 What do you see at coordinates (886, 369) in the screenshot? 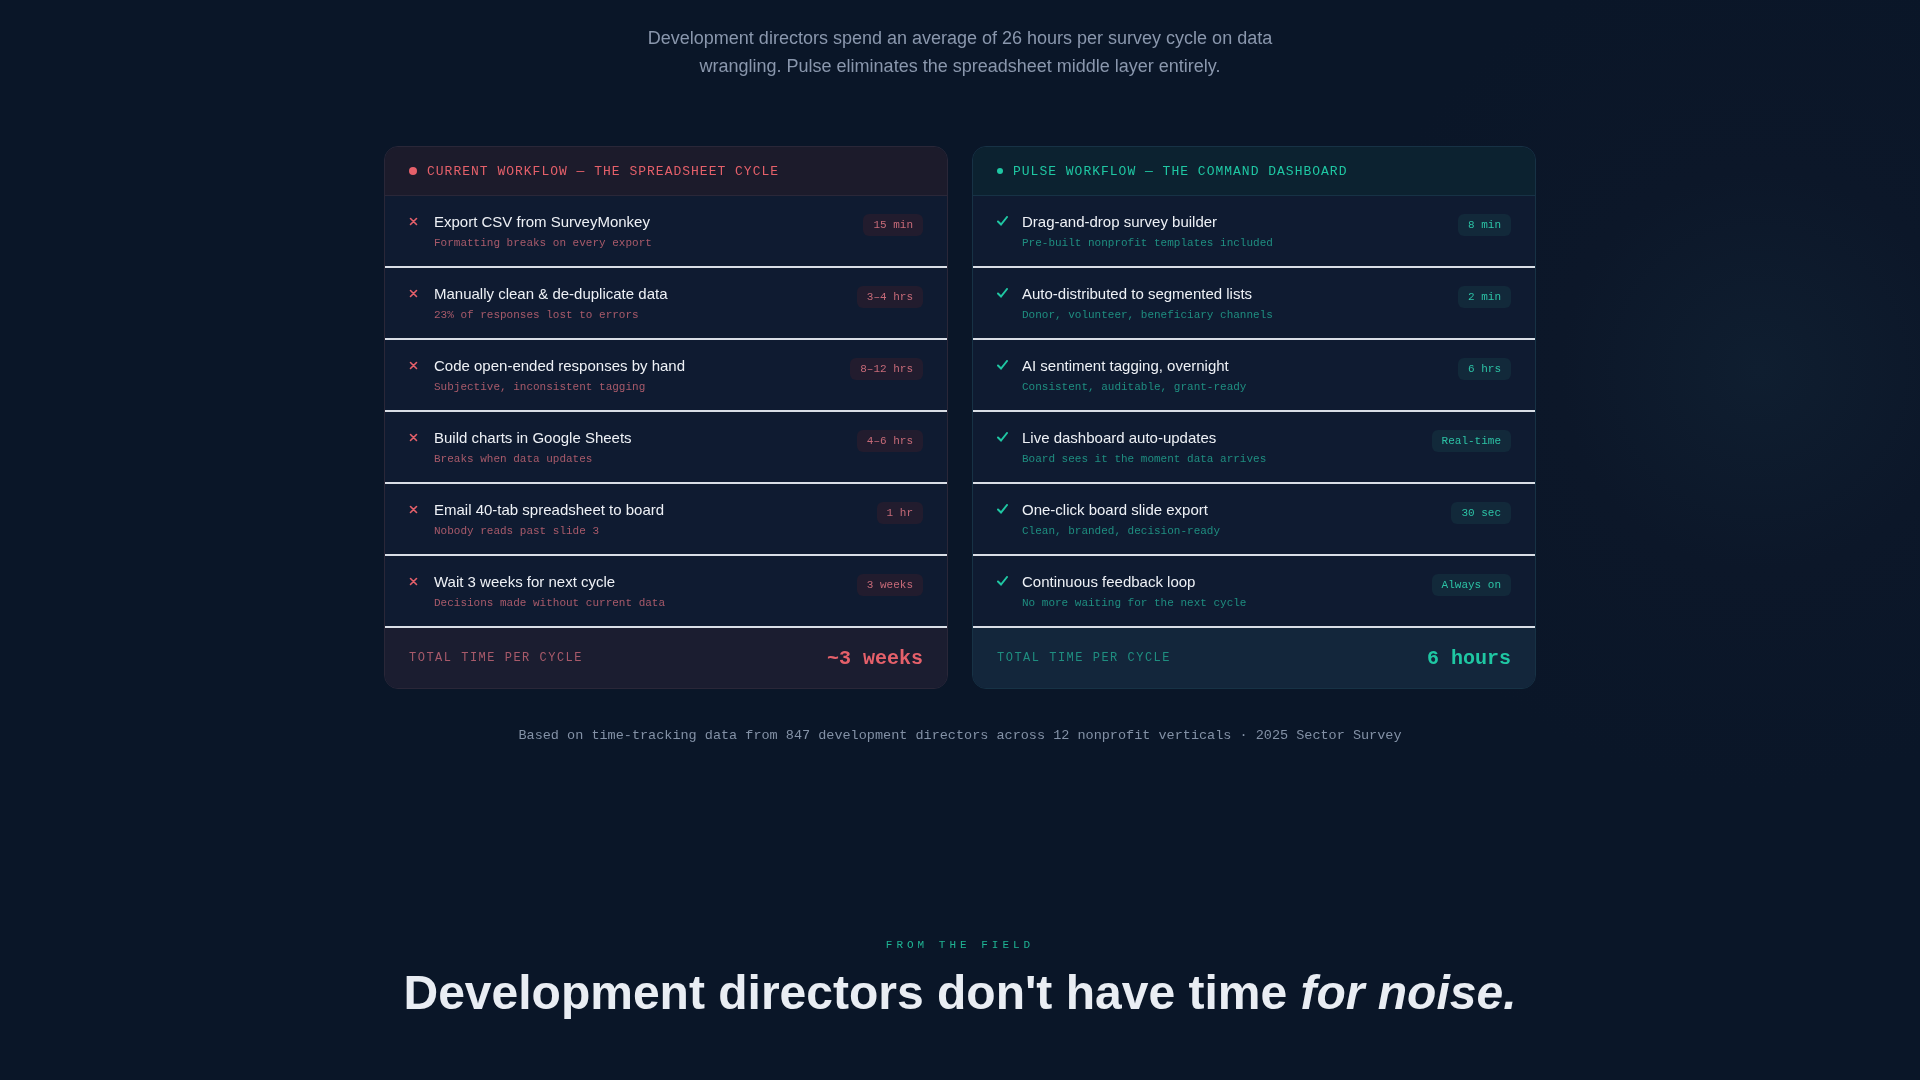
I see `time-badge: 8–12 hrs` at bounding box center [886, 369].